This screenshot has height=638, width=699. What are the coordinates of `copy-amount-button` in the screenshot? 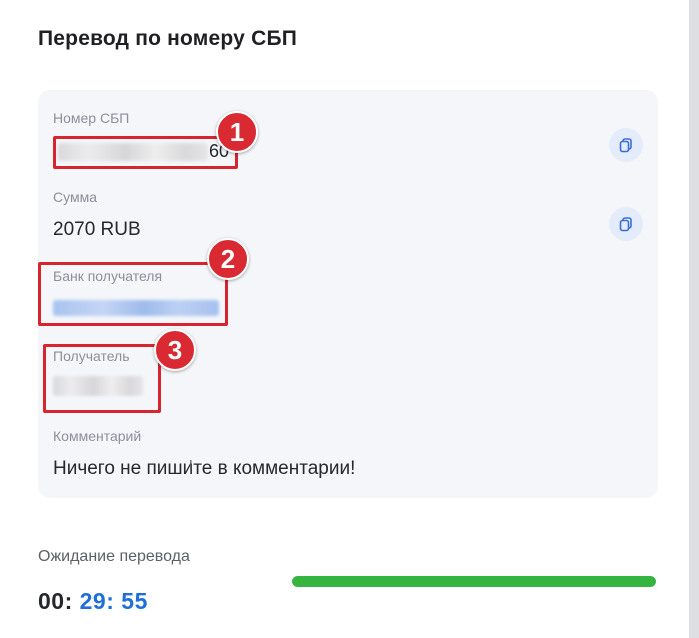 It's located at (626, 224).